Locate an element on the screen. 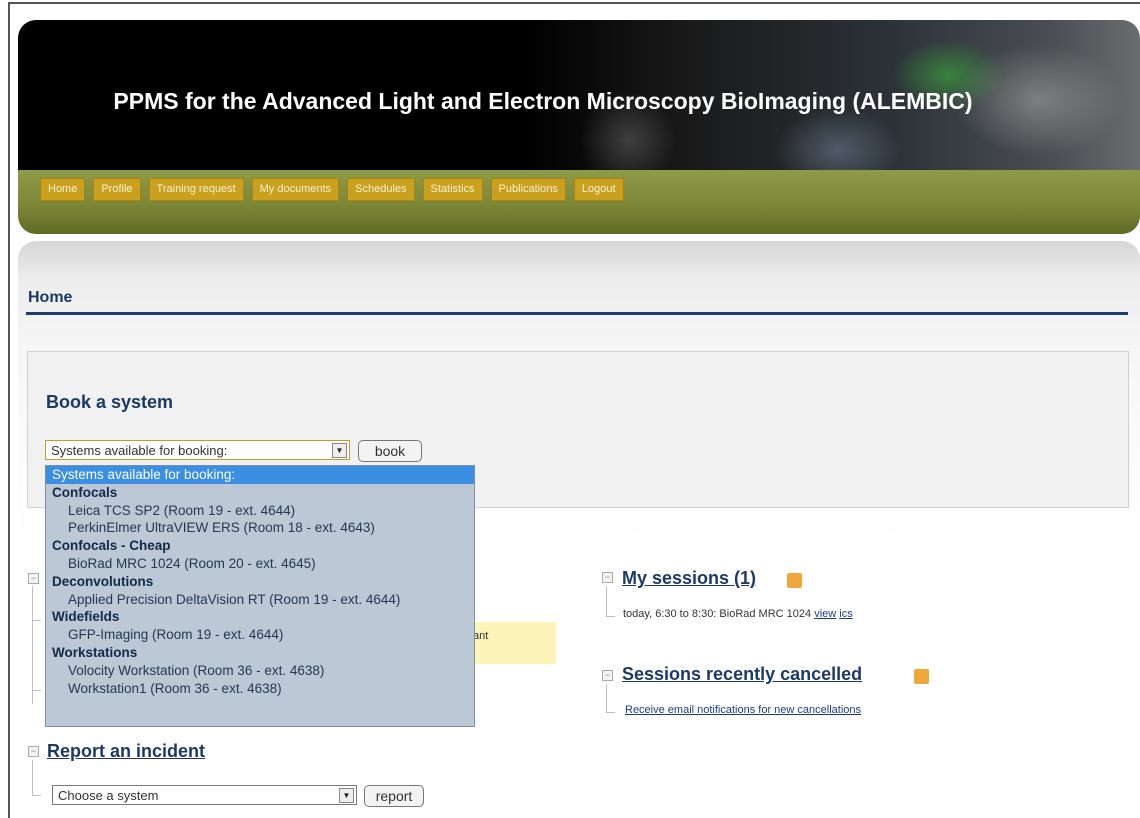 The height and width of the screenshot is (818, 1140). session-ics-link: ics is located at coordinates (845, 614).